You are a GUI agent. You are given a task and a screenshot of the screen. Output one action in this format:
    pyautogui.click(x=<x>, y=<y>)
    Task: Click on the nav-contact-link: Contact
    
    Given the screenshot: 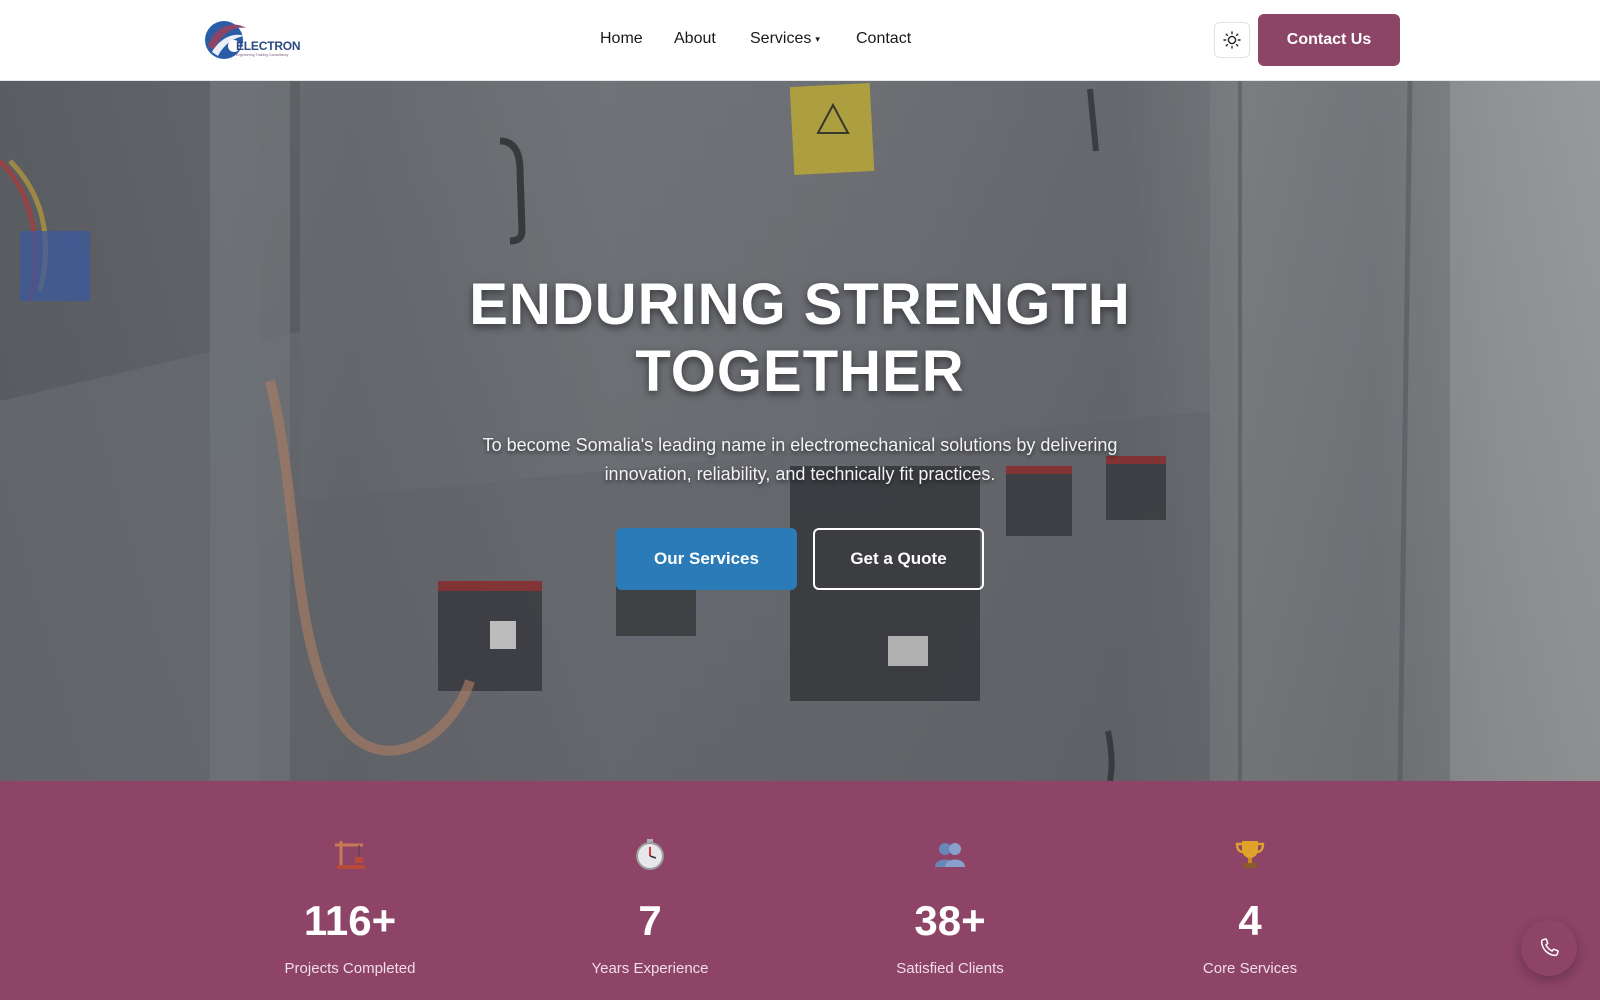 What is the action you would take?
    pyautogui.click(x=883, y=39)
    